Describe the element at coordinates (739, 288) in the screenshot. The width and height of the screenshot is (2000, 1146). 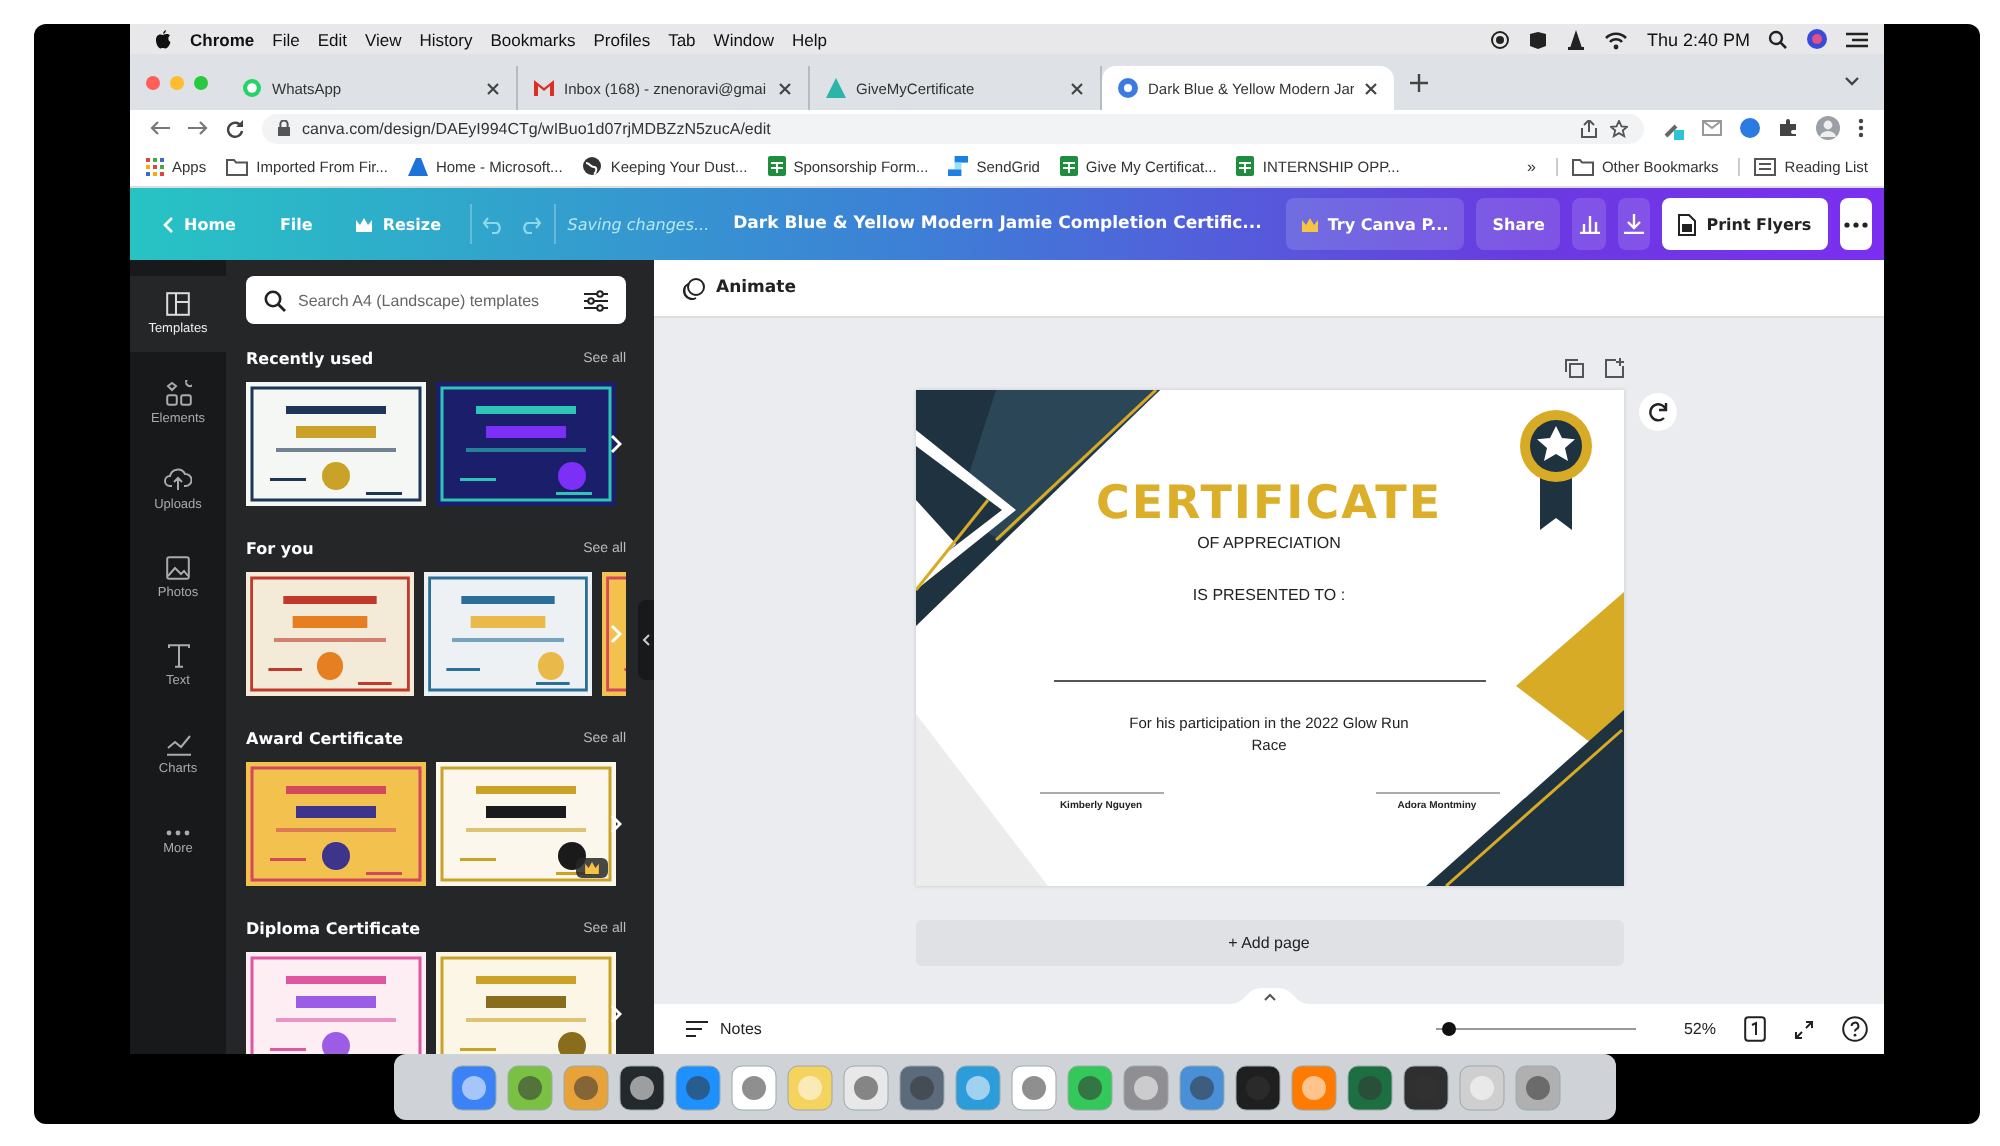
I see `animate-button: Animate` at that location.